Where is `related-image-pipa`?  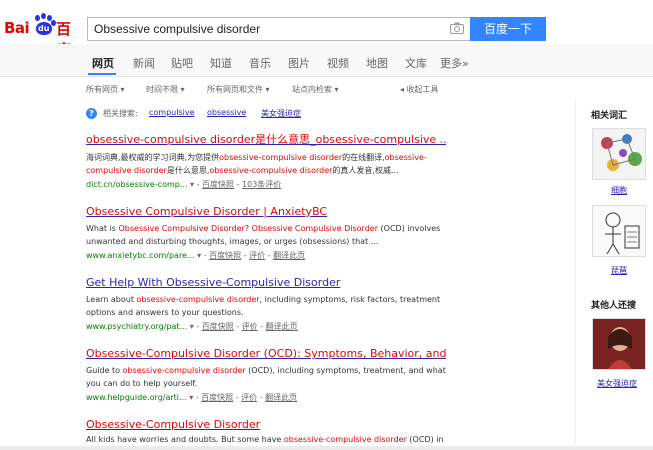 related-image-pipa is located at coordinates (619, 231).